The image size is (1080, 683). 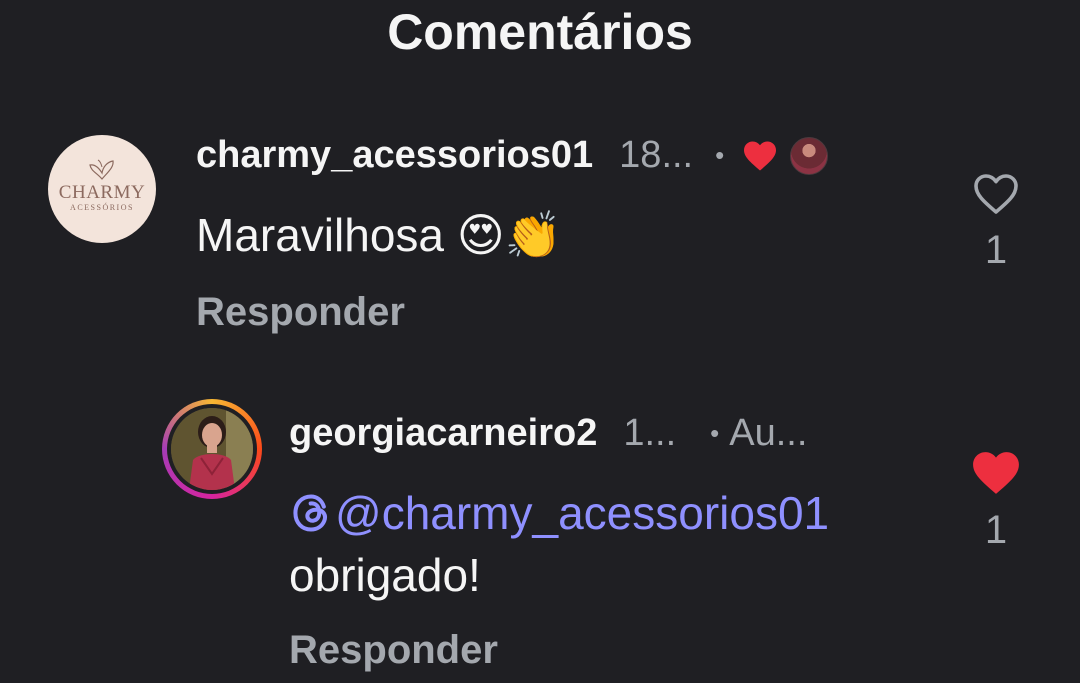 I want to click on mention-link: @charmy_acessorios01, so click(x=559, y=513).